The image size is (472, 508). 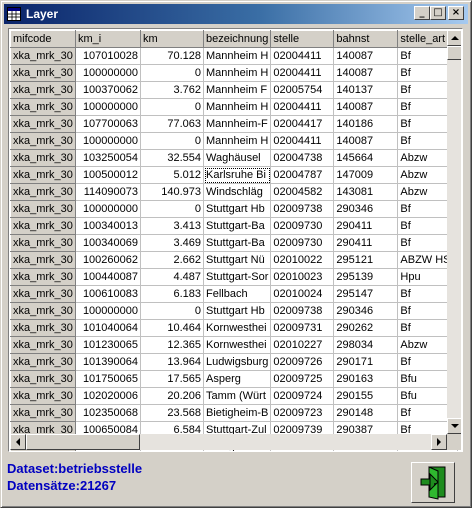 I want to click on table-cell-stelle: 02010023, so click(x=302, y=277).